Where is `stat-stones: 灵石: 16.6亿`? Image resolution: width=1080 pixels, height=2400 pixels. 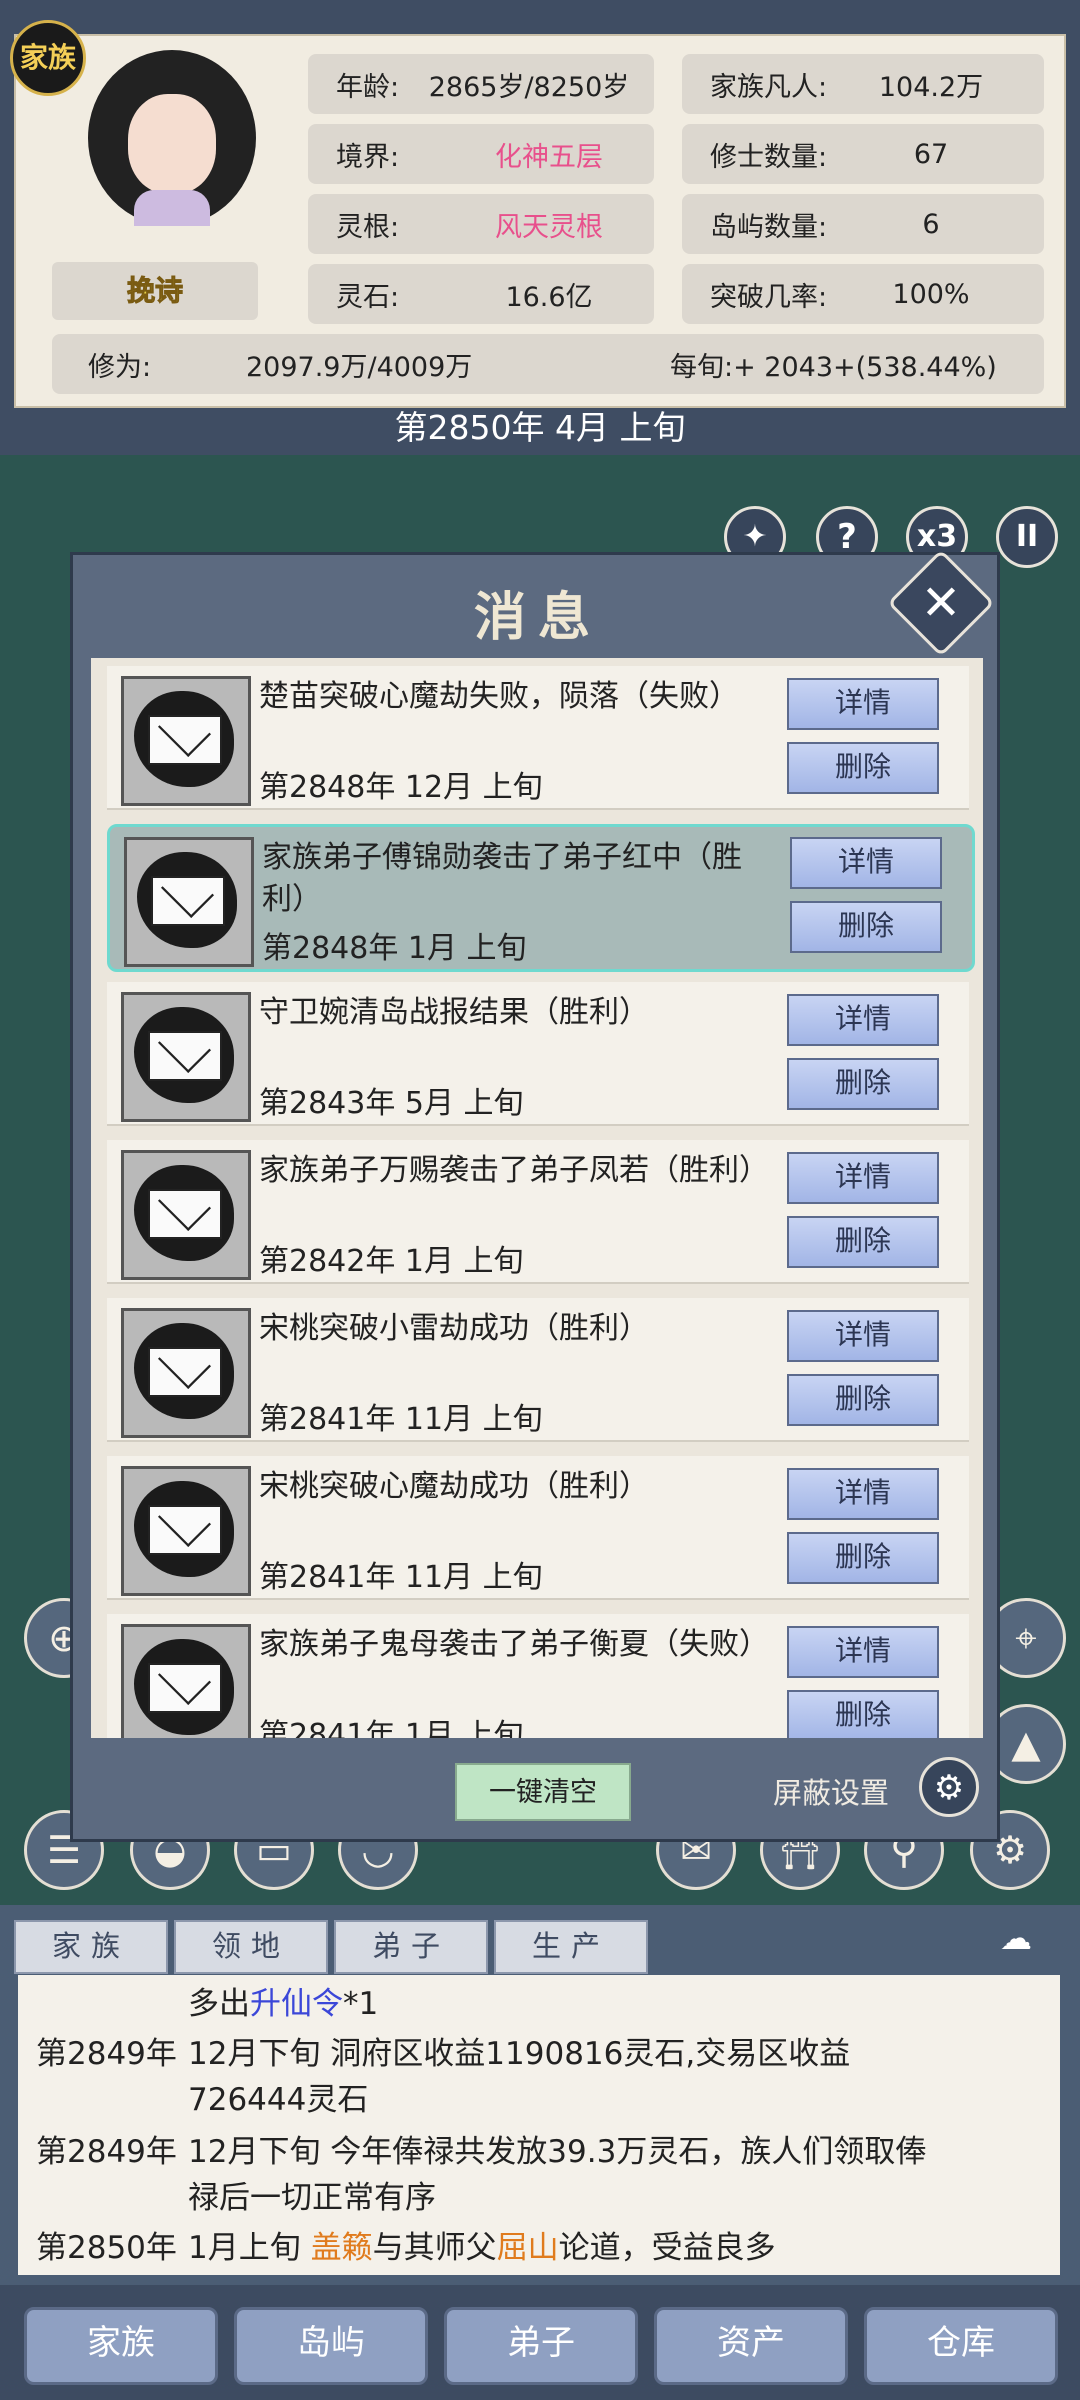 stat-stones: 灵石: 16.6亿 is located at coordinates (481, 294).